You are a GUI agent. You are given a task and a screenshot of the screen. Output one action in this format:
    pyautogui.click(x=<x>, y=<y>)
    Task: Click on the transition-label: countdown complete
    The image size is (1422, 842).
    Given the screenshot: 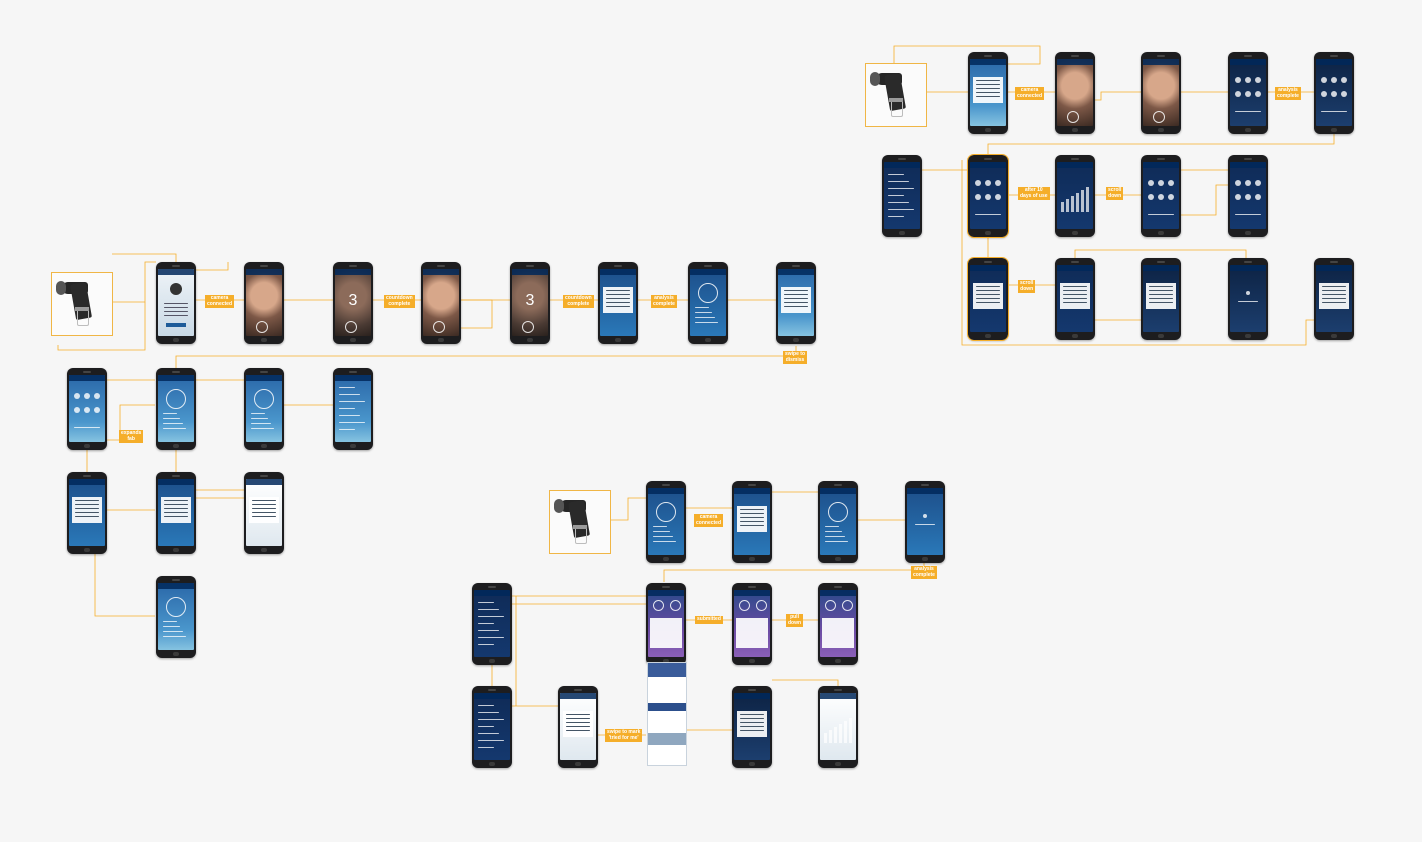 What is the action you would take?
    pyautogui.click(x=399, y=301)
    